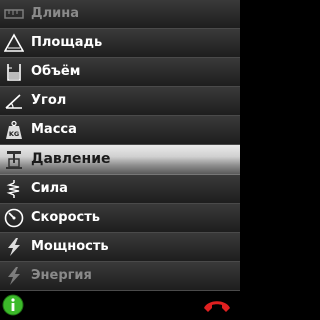 The width and height of the screenshot is (320, 320). Describe the element at coordinates (14, 14) in the screenshot. I see `ruler-icon` at that location.